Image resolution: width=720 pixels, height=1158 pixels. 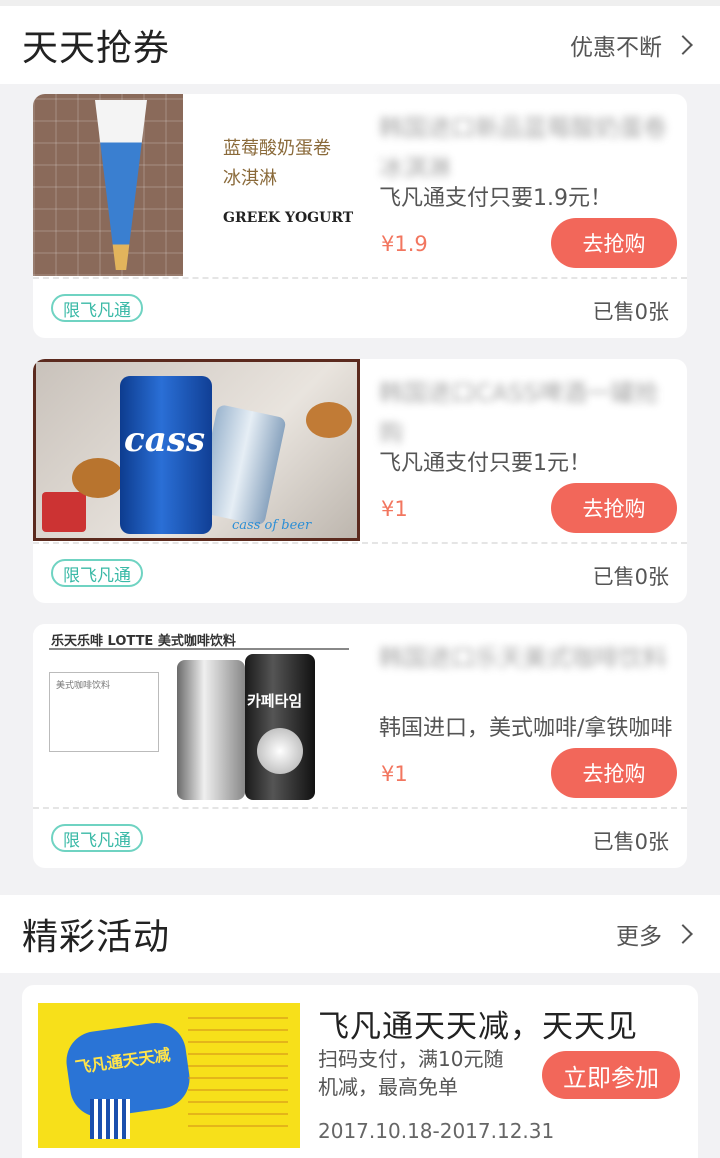 What do you see at coordinates (478, 1027) in the screenshot?
I see `activity-title: 飞凡通天天减，天天见` at bounding box center [478, 1027].